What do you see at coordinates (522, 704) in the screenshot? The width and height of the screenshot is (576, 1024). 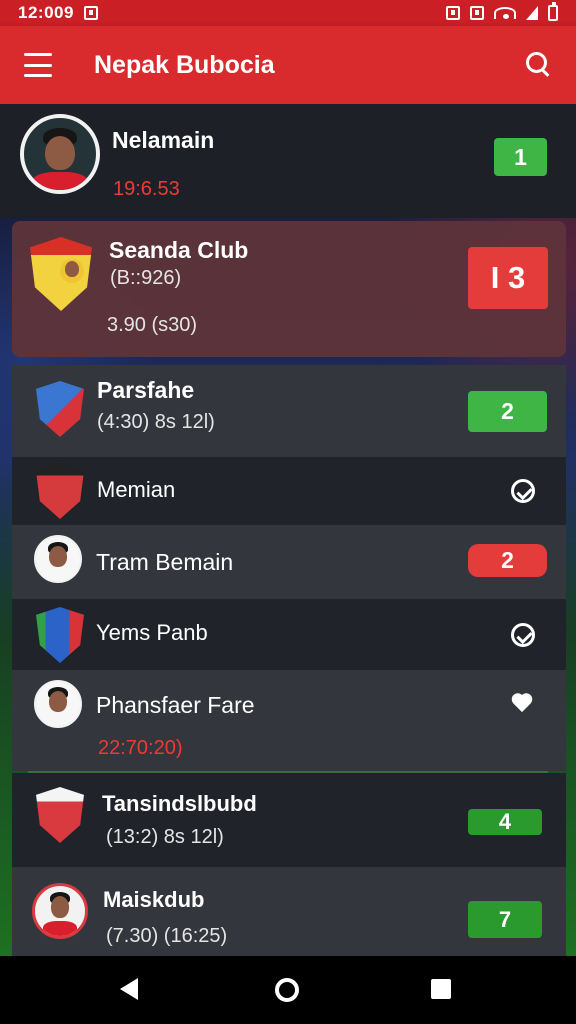 I see `heart-icon` at bounding box center [522, 704].